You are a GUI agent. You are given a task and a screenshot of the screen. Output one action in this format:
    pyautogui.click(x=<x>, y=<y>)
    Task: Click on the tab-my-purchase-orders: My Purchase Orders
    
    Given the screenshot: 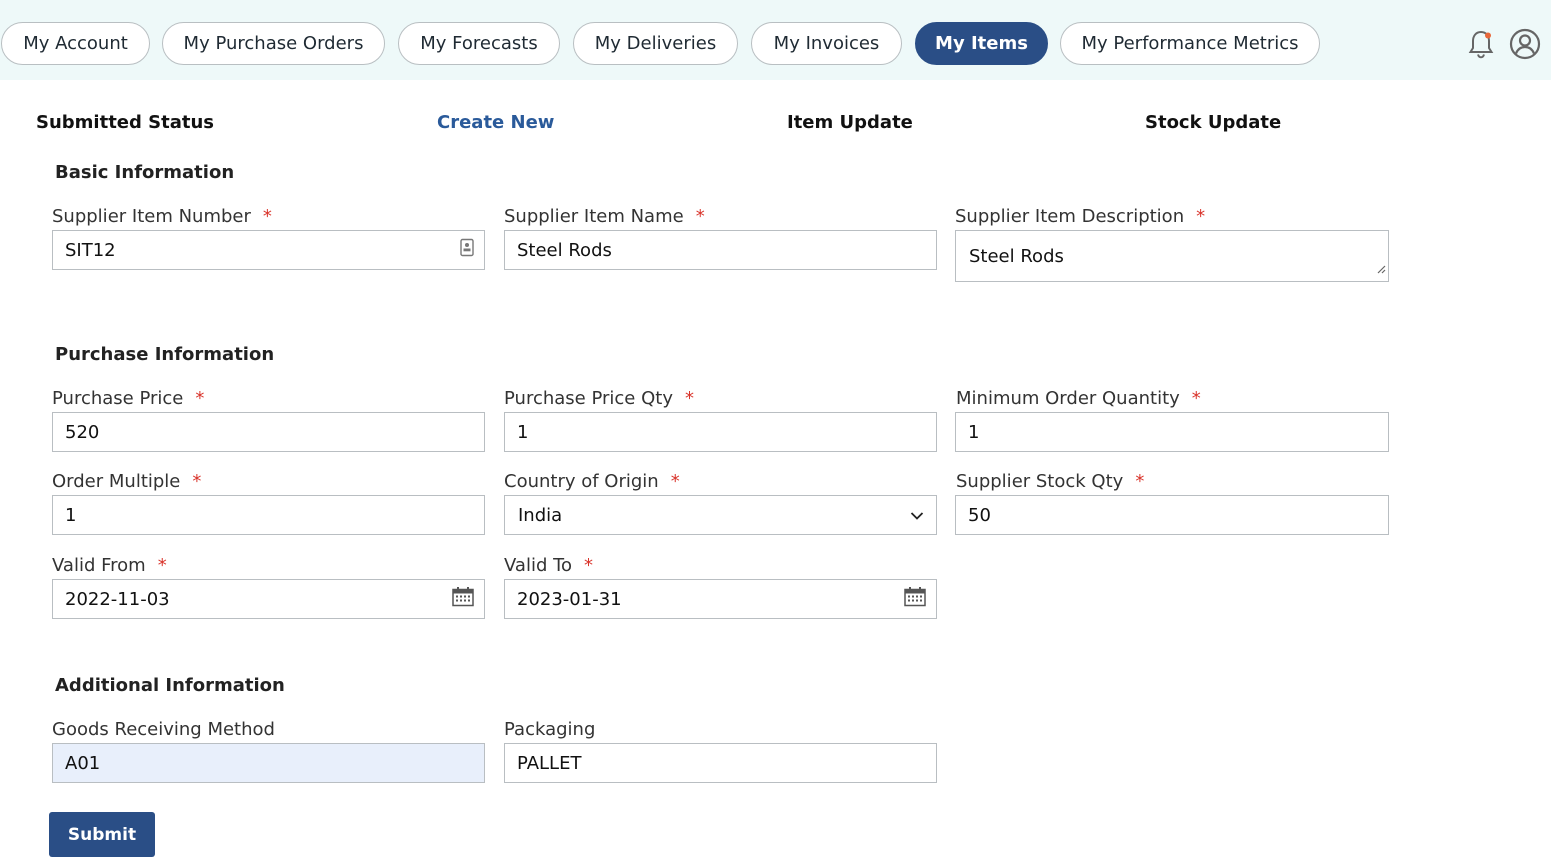 What is the action you would take?
    pyautogui.click(x=273, y=43)
    